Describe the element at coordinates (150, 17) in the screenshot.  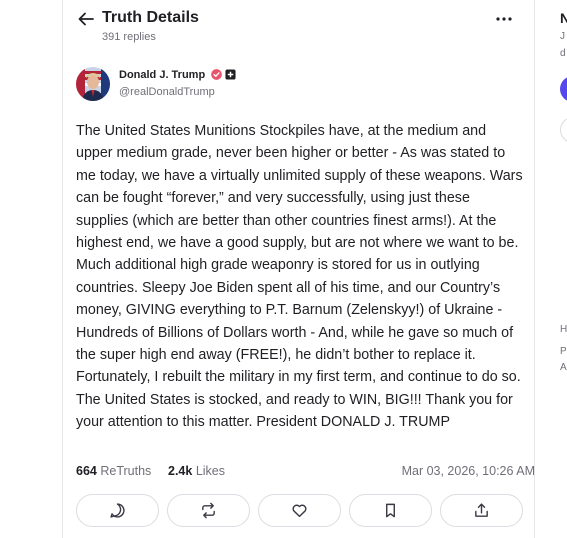
I see `page-title: Truth Details` at that location.